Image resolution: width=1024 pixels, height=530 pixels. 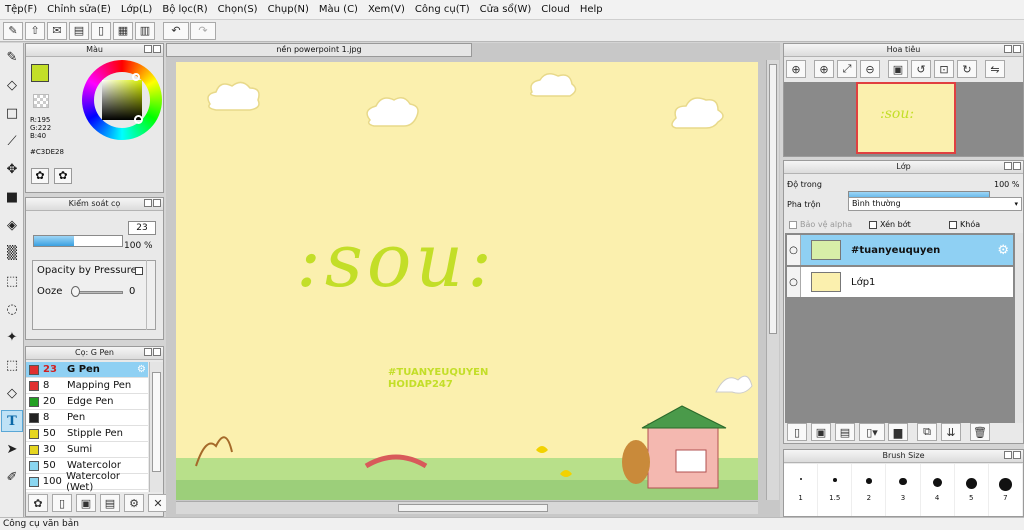 What do you see at coordinates (898, 432) in the screenshot?
I see `new-folder-icon: ▆` at bounding box center [898, 432].